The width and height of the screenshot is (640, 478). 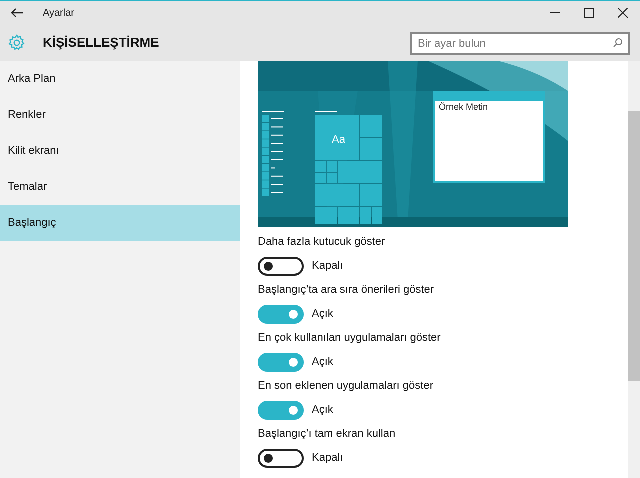 I want to click on setting-label: Daha fazla kutucuk göster, so click(x=322, y=242).